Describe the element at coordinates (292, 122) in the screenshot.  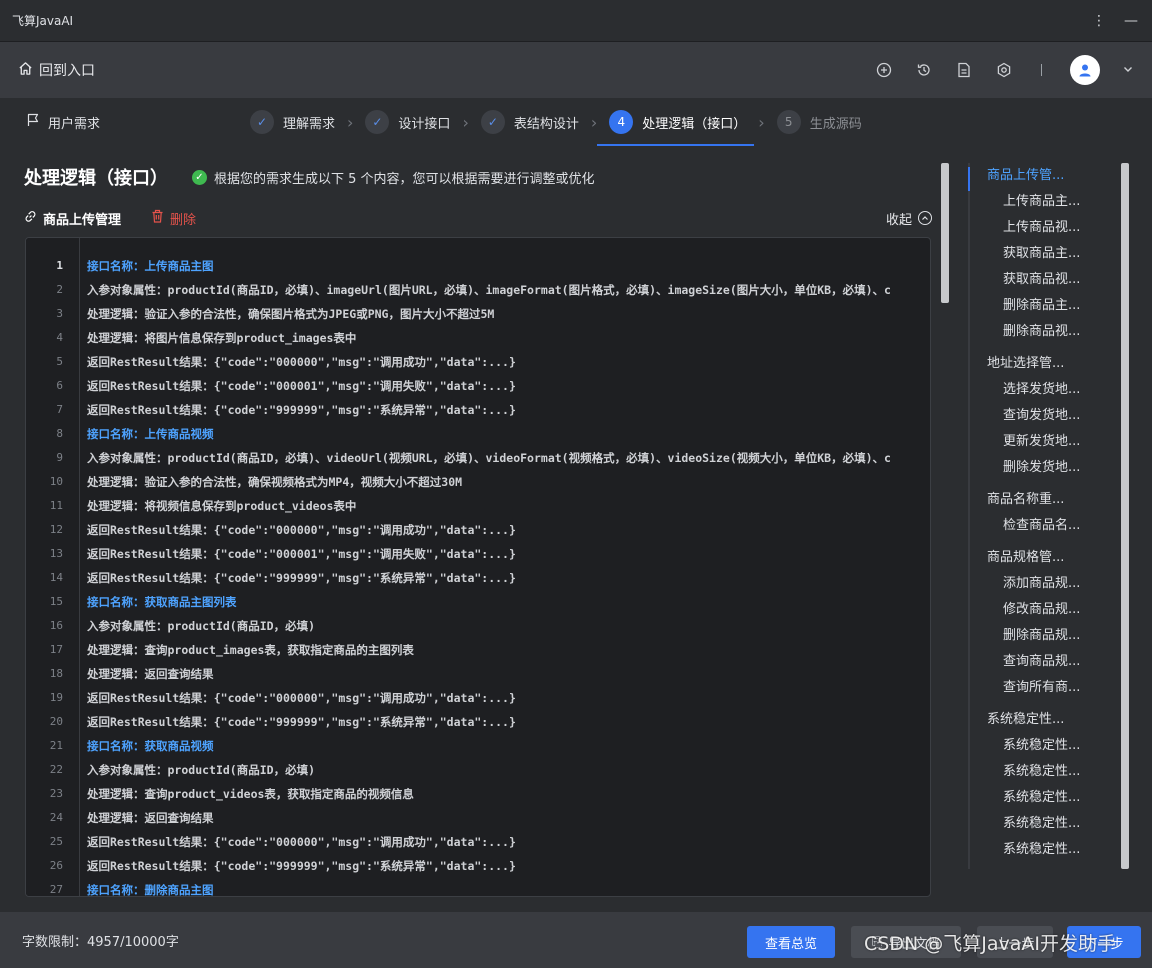
I see `step-understand: ✓ 理解需求` at that location.